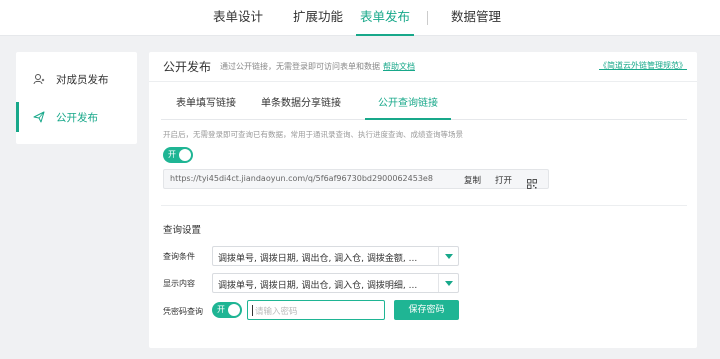 This screenshot has height=359, width=720. Describe the element at coordinates (178, 155) in the screenshot. I see `public-query-toggle: 开` at that location.